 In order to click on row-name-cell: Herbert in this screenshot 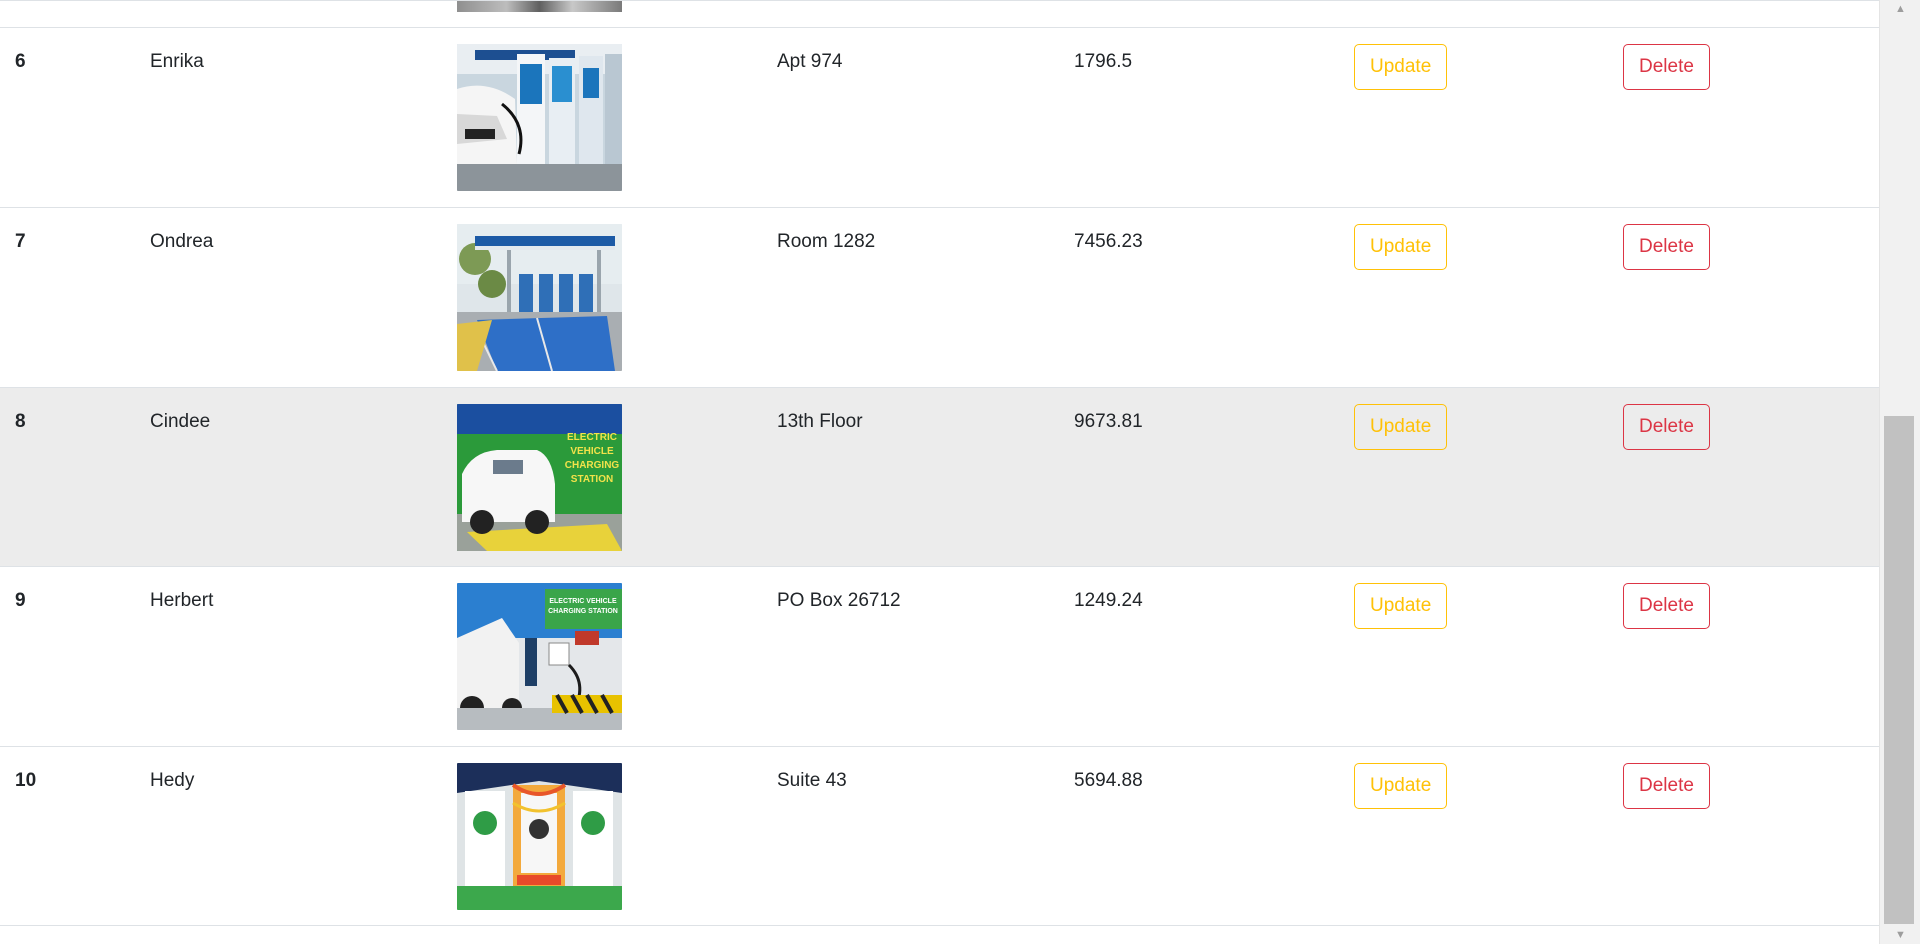, I will do `click(303, 657)`.